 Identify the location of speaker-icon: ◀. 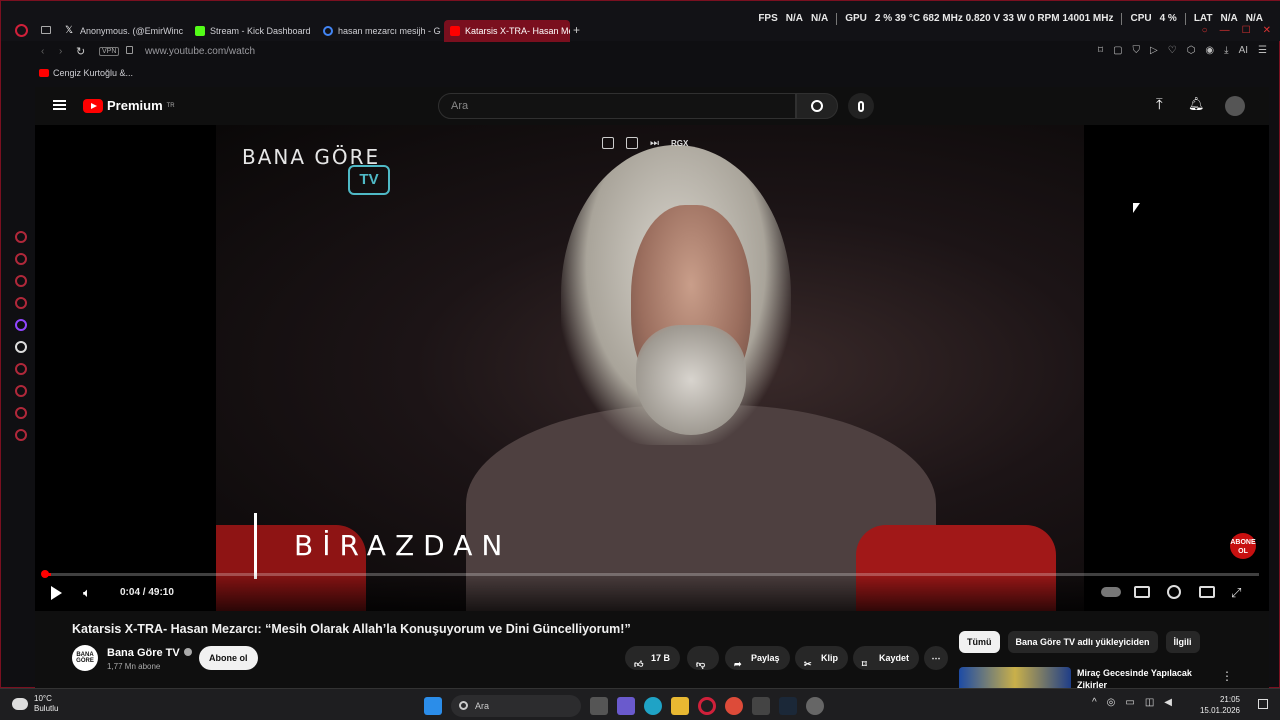
(1168, 702).